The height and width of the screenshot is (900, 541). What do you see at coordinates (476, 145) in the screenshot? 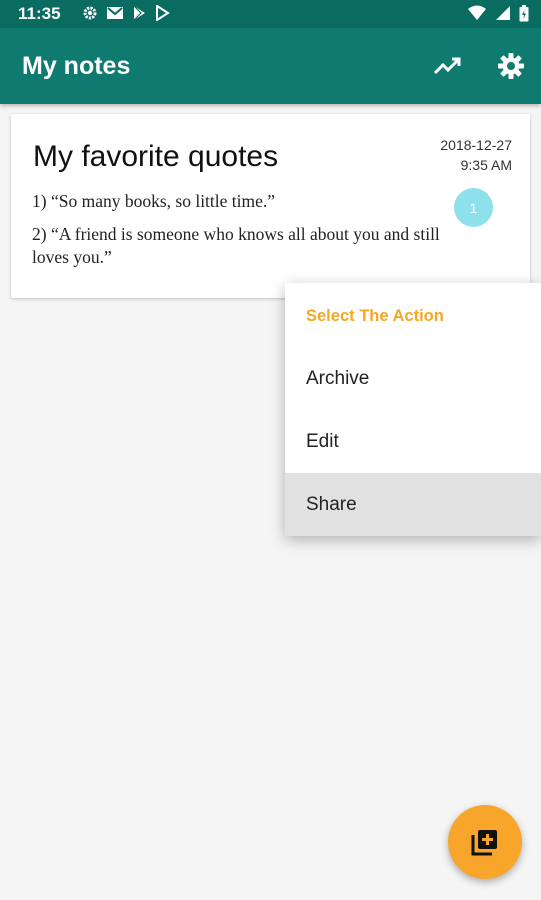
I see `note-date: 2018-12-27` at bounding box center [476, 145].